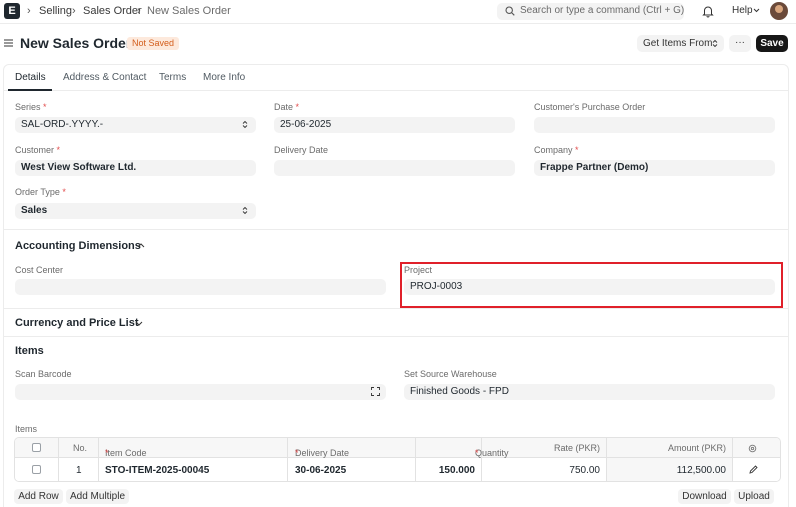 The image size is (796, 507). I want to click on date-label: Date *, so click(287, 107).